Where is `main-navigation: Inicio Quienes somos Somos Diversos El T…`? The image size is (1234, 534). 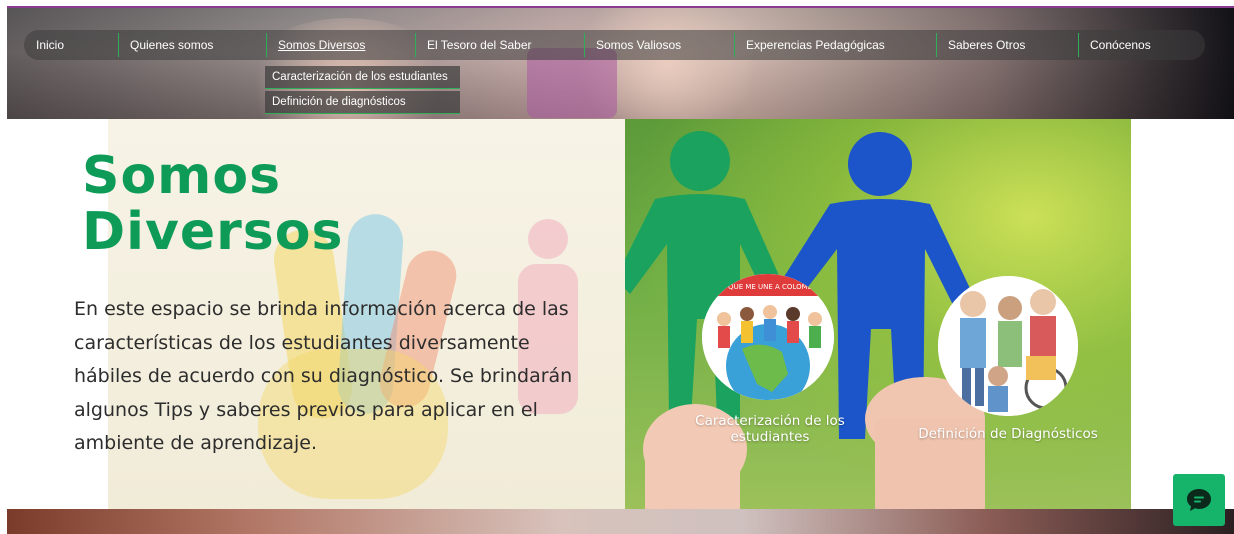 main-navigation: Inicio Quienes somos Somos Diversos El T… is located at coordinates (614, 45).